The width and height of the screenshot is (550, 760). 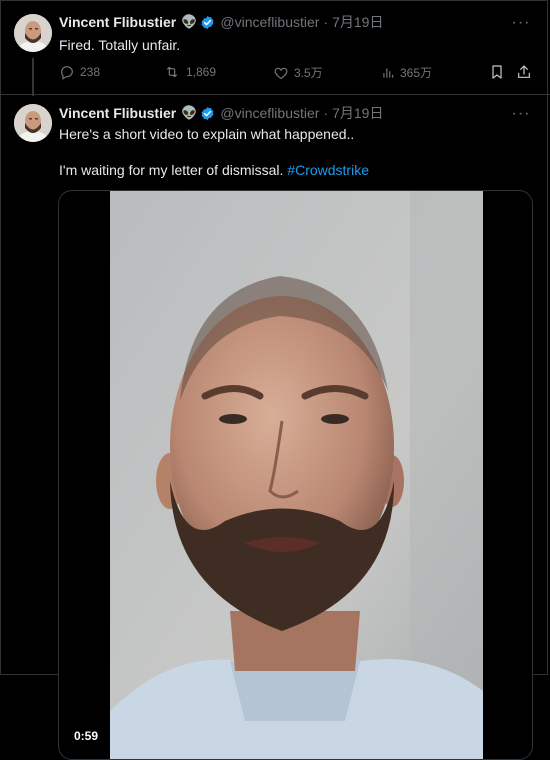 I want to click on like-count: 3.5万, so click(x=308, y=73).